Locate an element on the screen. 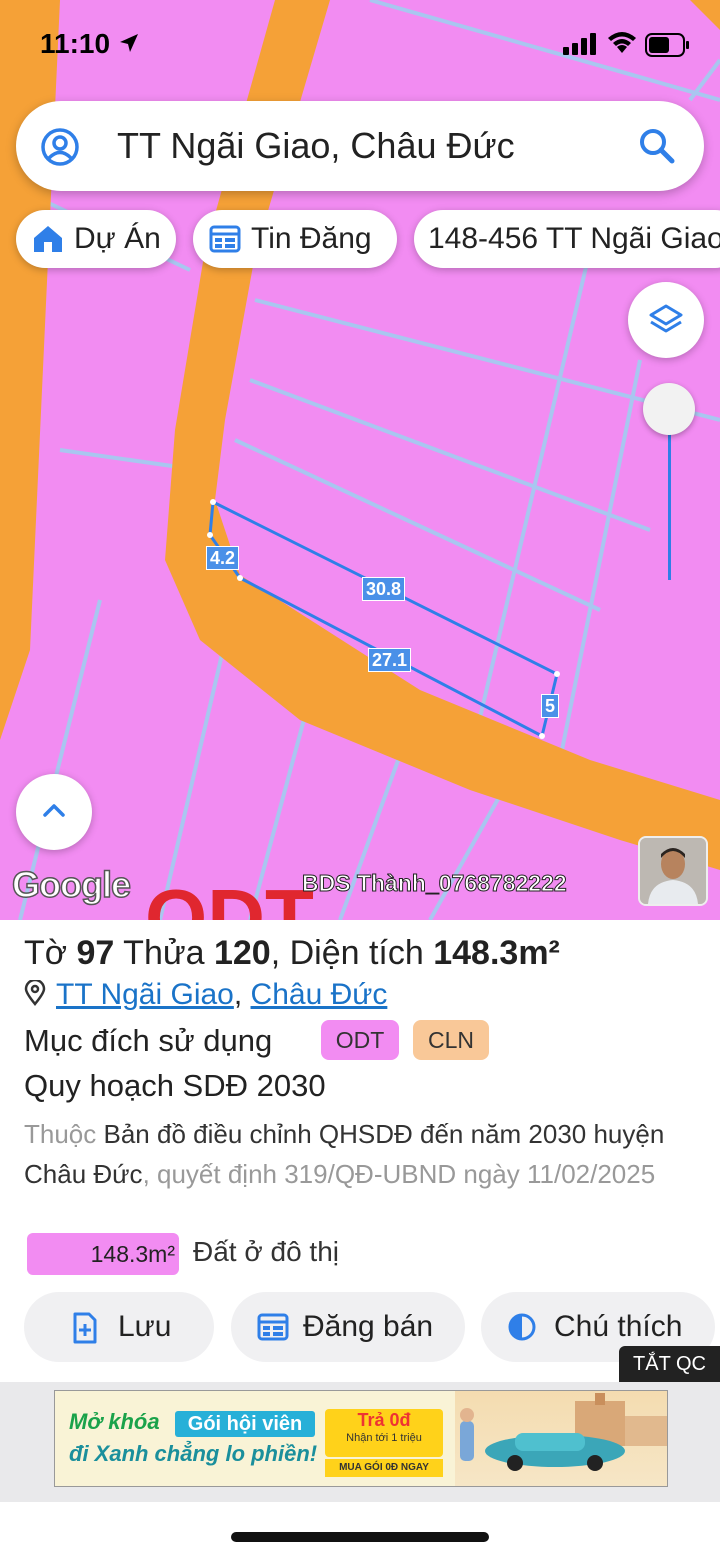  plan-title: Quy hoạch SDĐ 2030 is located at coordinates (175, 1085).